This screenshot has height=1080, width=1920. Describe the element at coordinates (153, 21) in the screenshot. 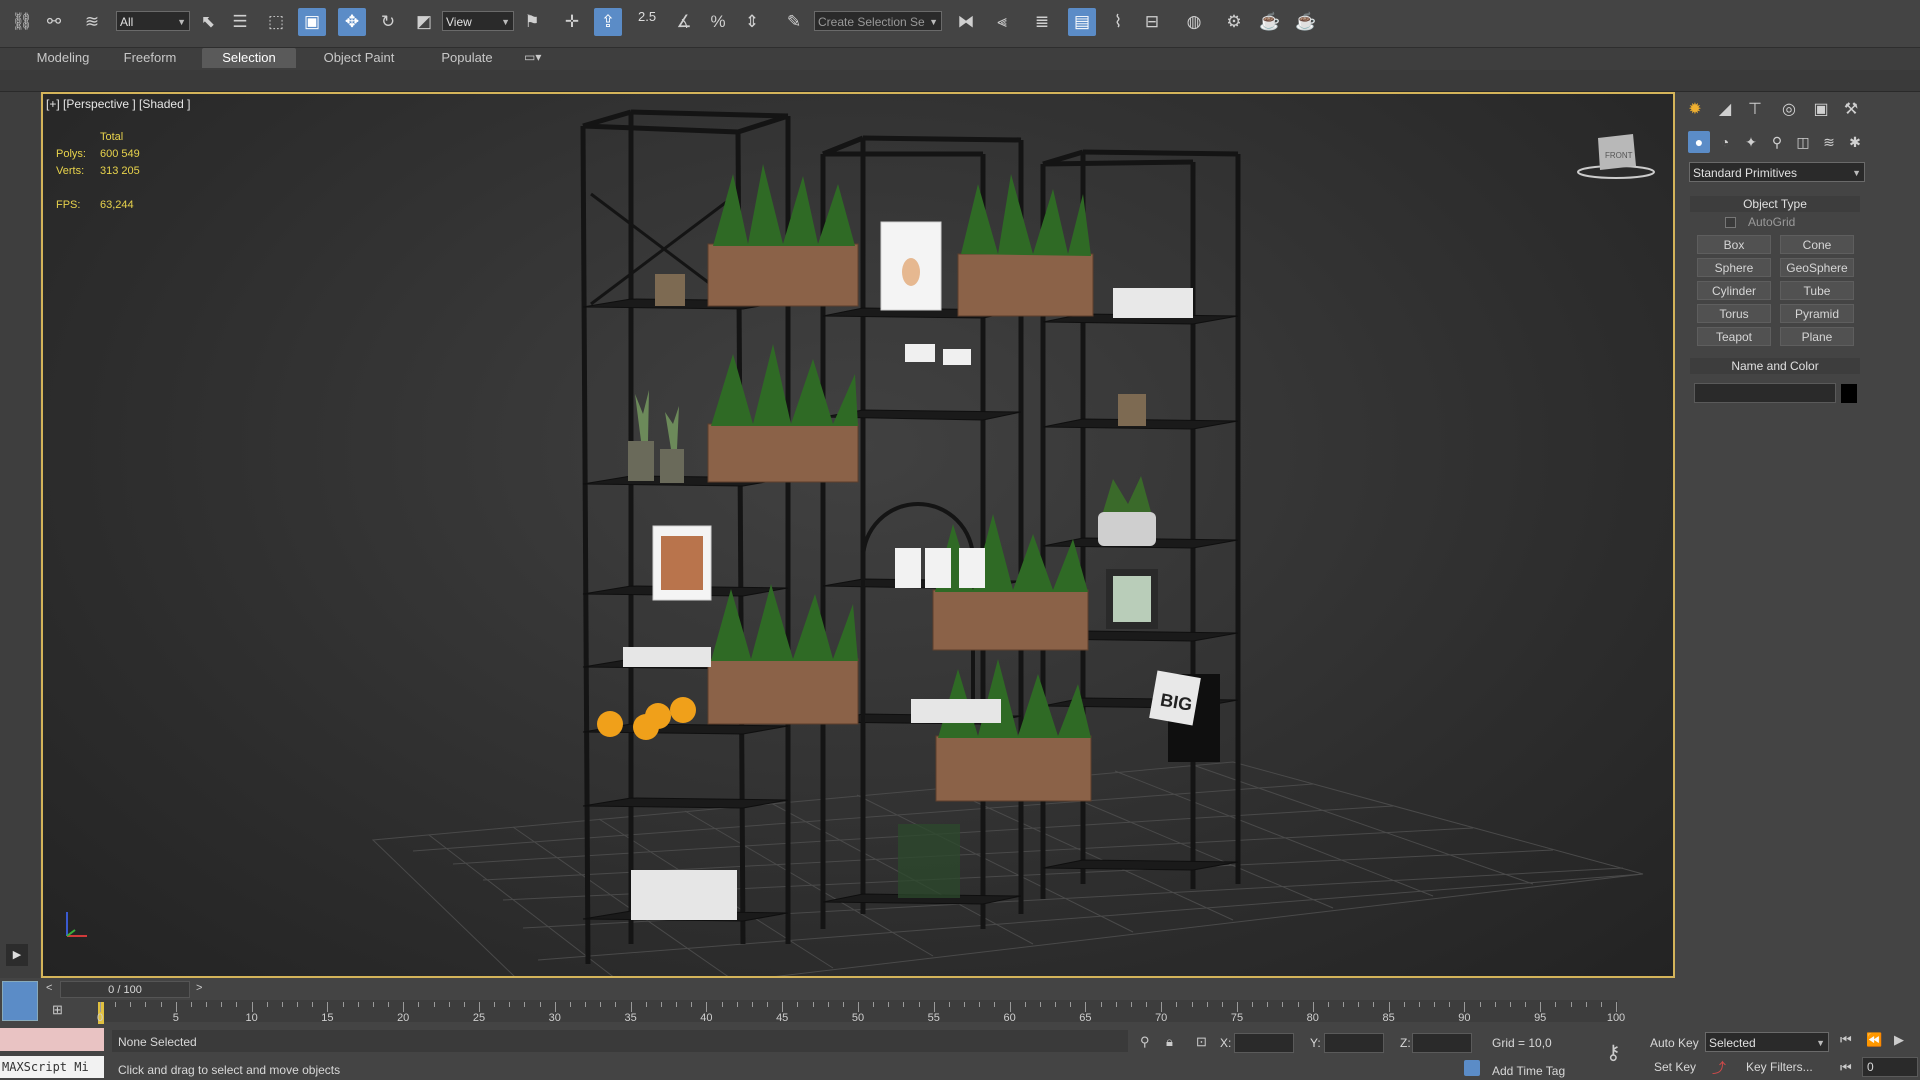

I see `selection-filter-dropdown: All ▼` at that location.